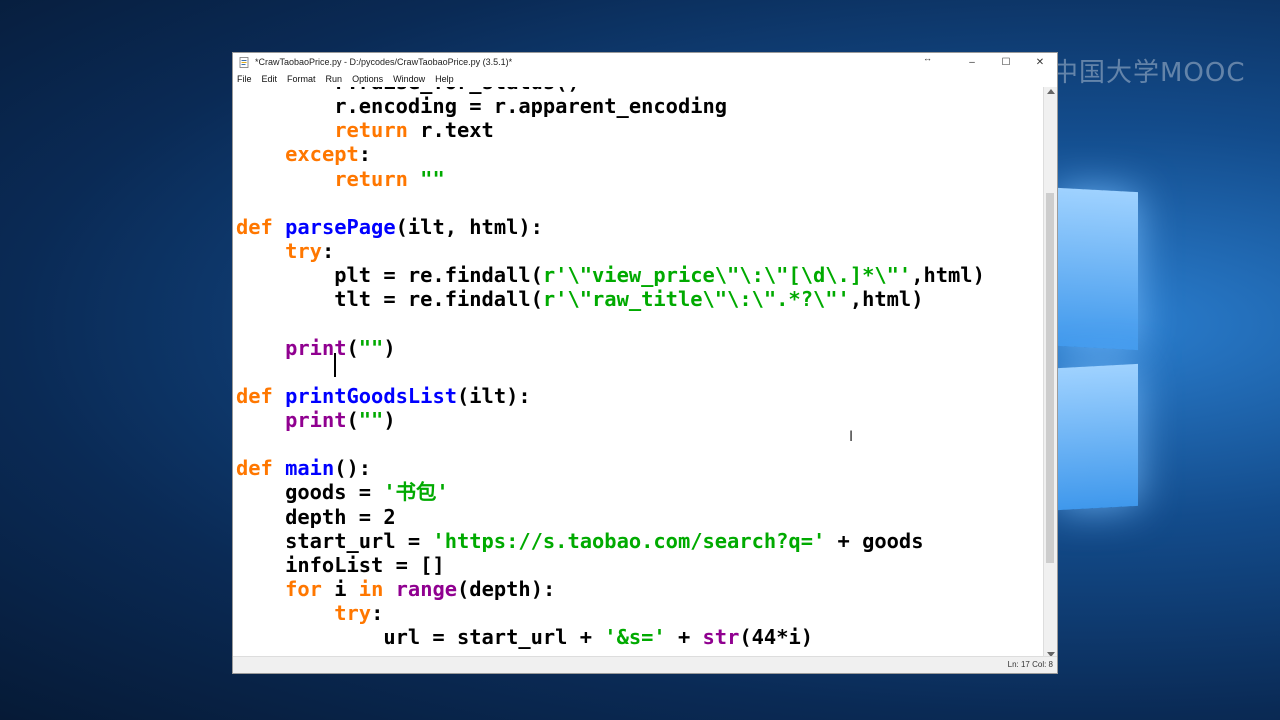 This screenshot has height=720, width=1280. I want to click on minimize-button: –, so click(972, 62).